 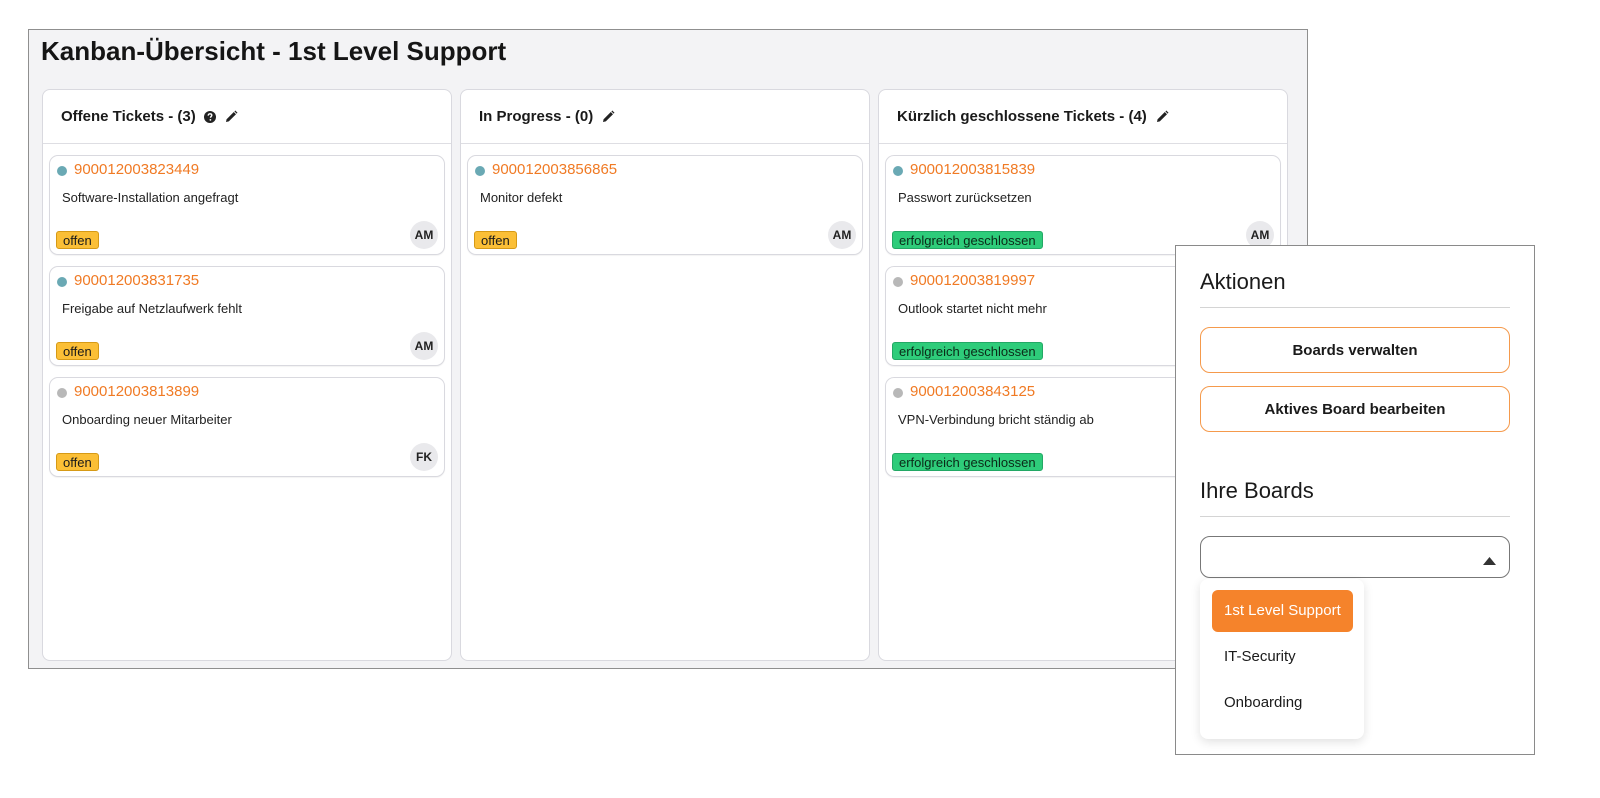 What do you see at coordinates (1489, 561) in the screenshot?
I see `caret-up-icon` at bounding box center [1489, 561].